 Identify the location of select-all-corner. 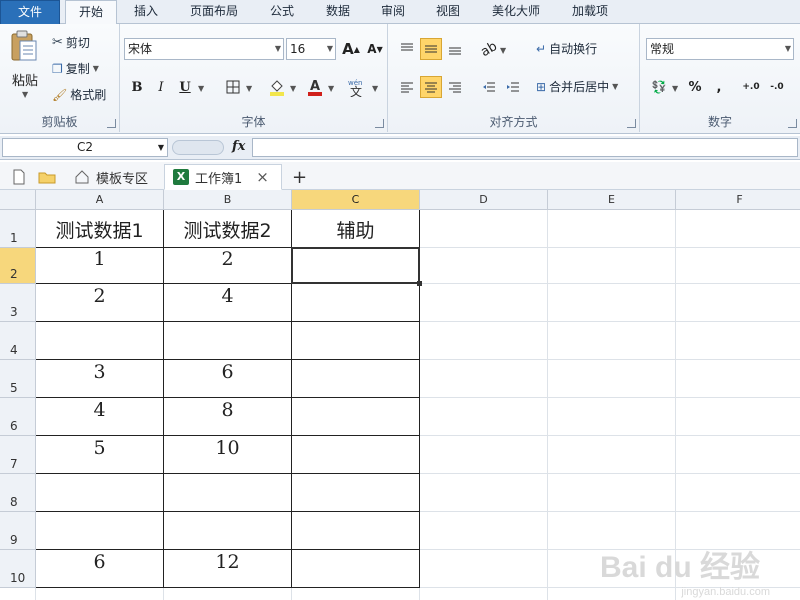
(18, 200).